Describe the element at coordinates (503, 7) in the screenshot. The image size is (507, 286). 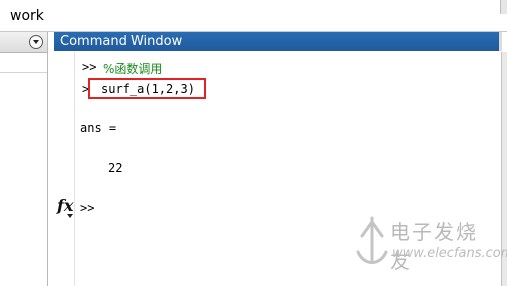
I see `scrollbar-stub` at that location.